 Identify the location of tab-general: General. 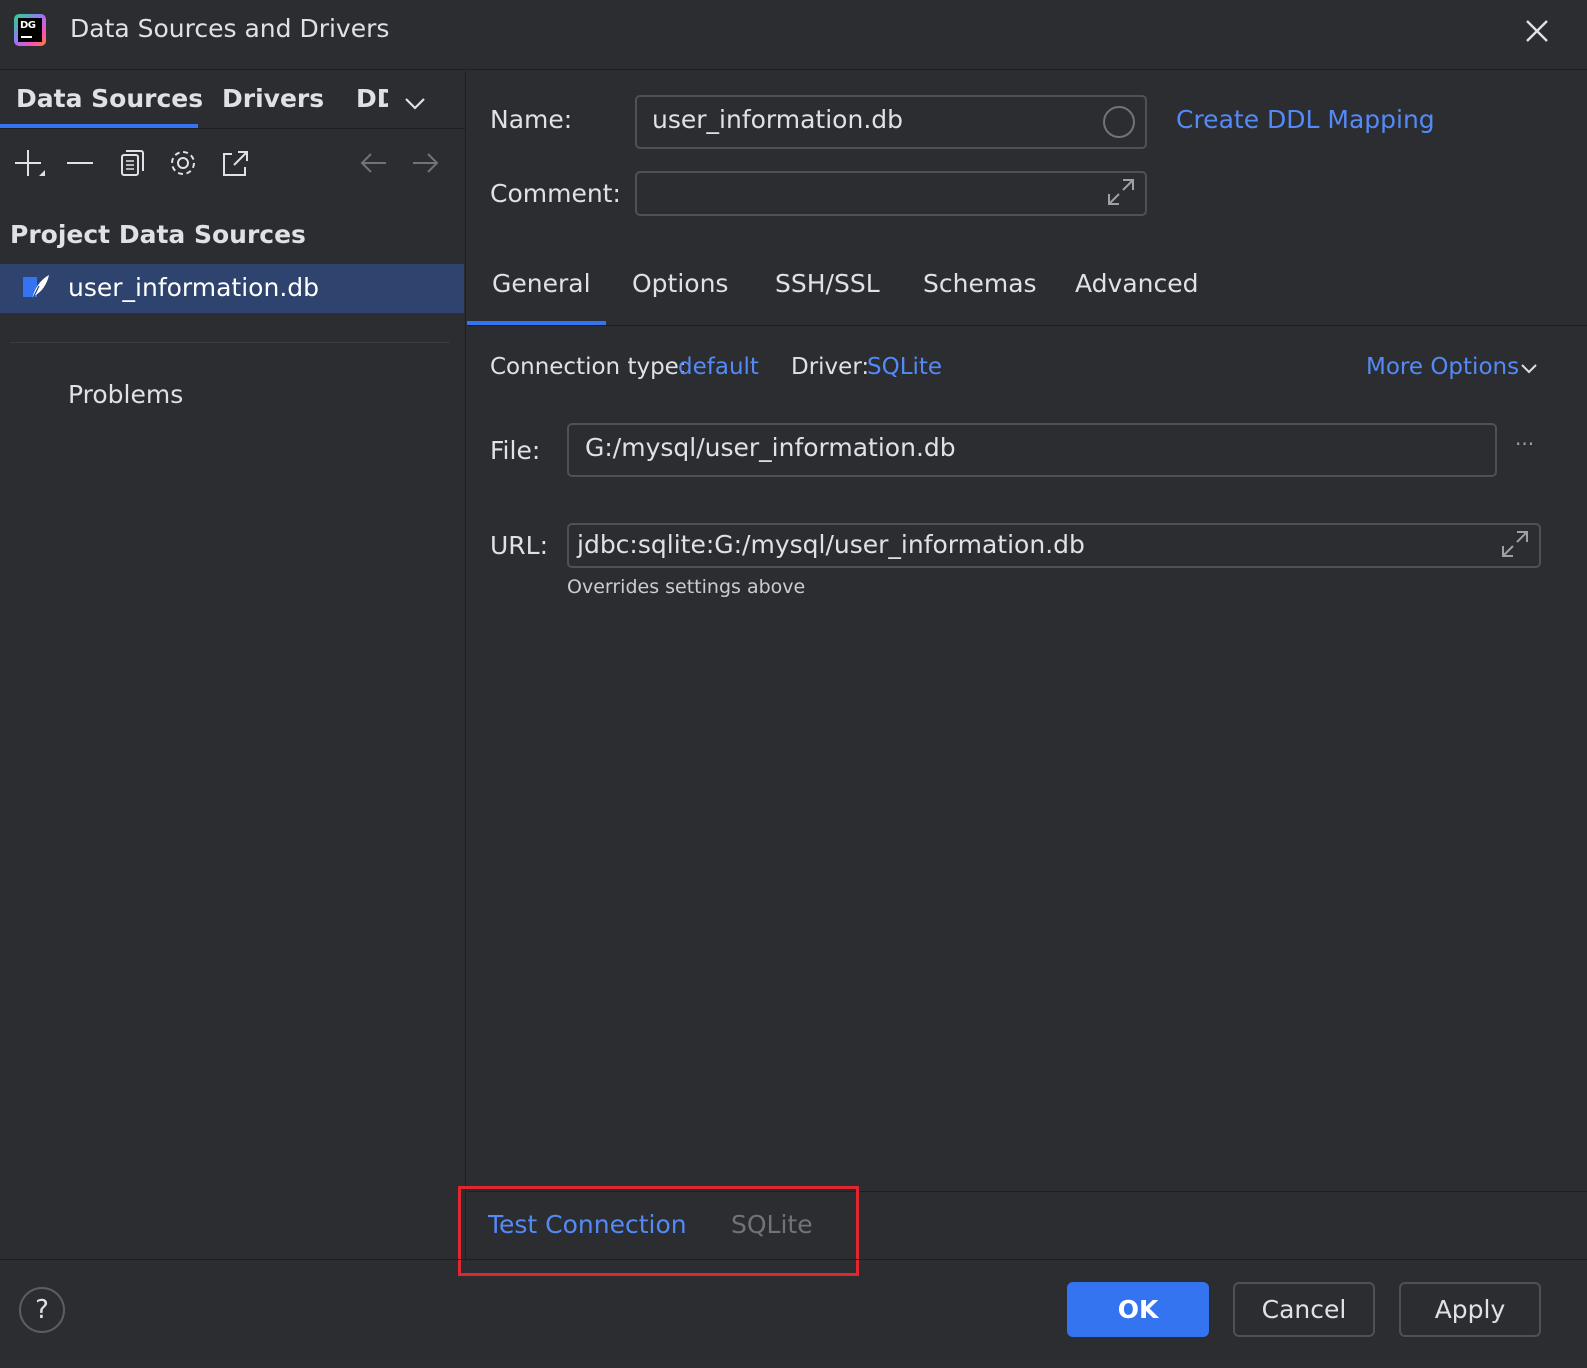
(541, 283).